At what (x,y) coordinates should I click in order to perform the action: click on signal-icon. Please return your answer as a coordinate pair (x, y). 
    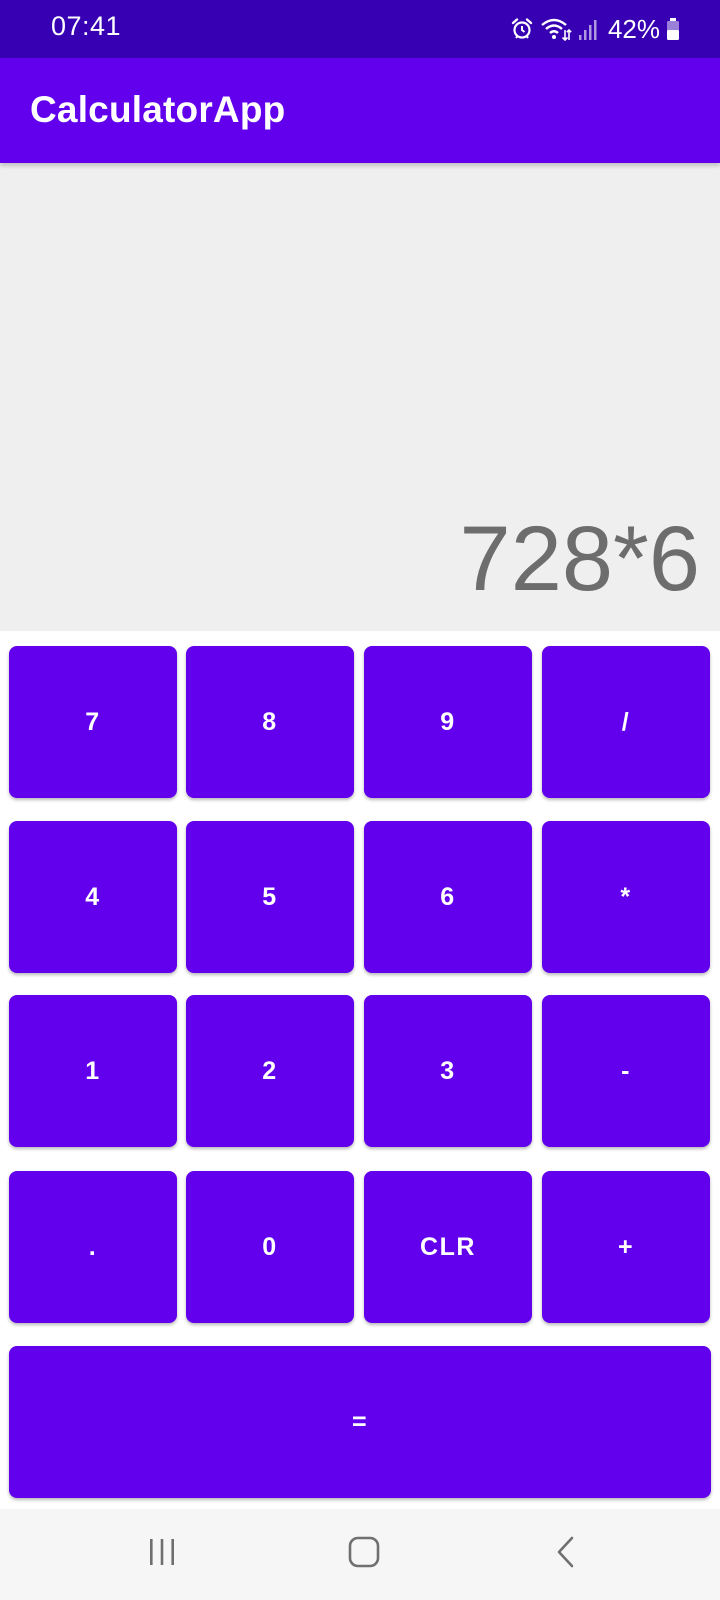
    Looking at the image, I should click on (589, 29).